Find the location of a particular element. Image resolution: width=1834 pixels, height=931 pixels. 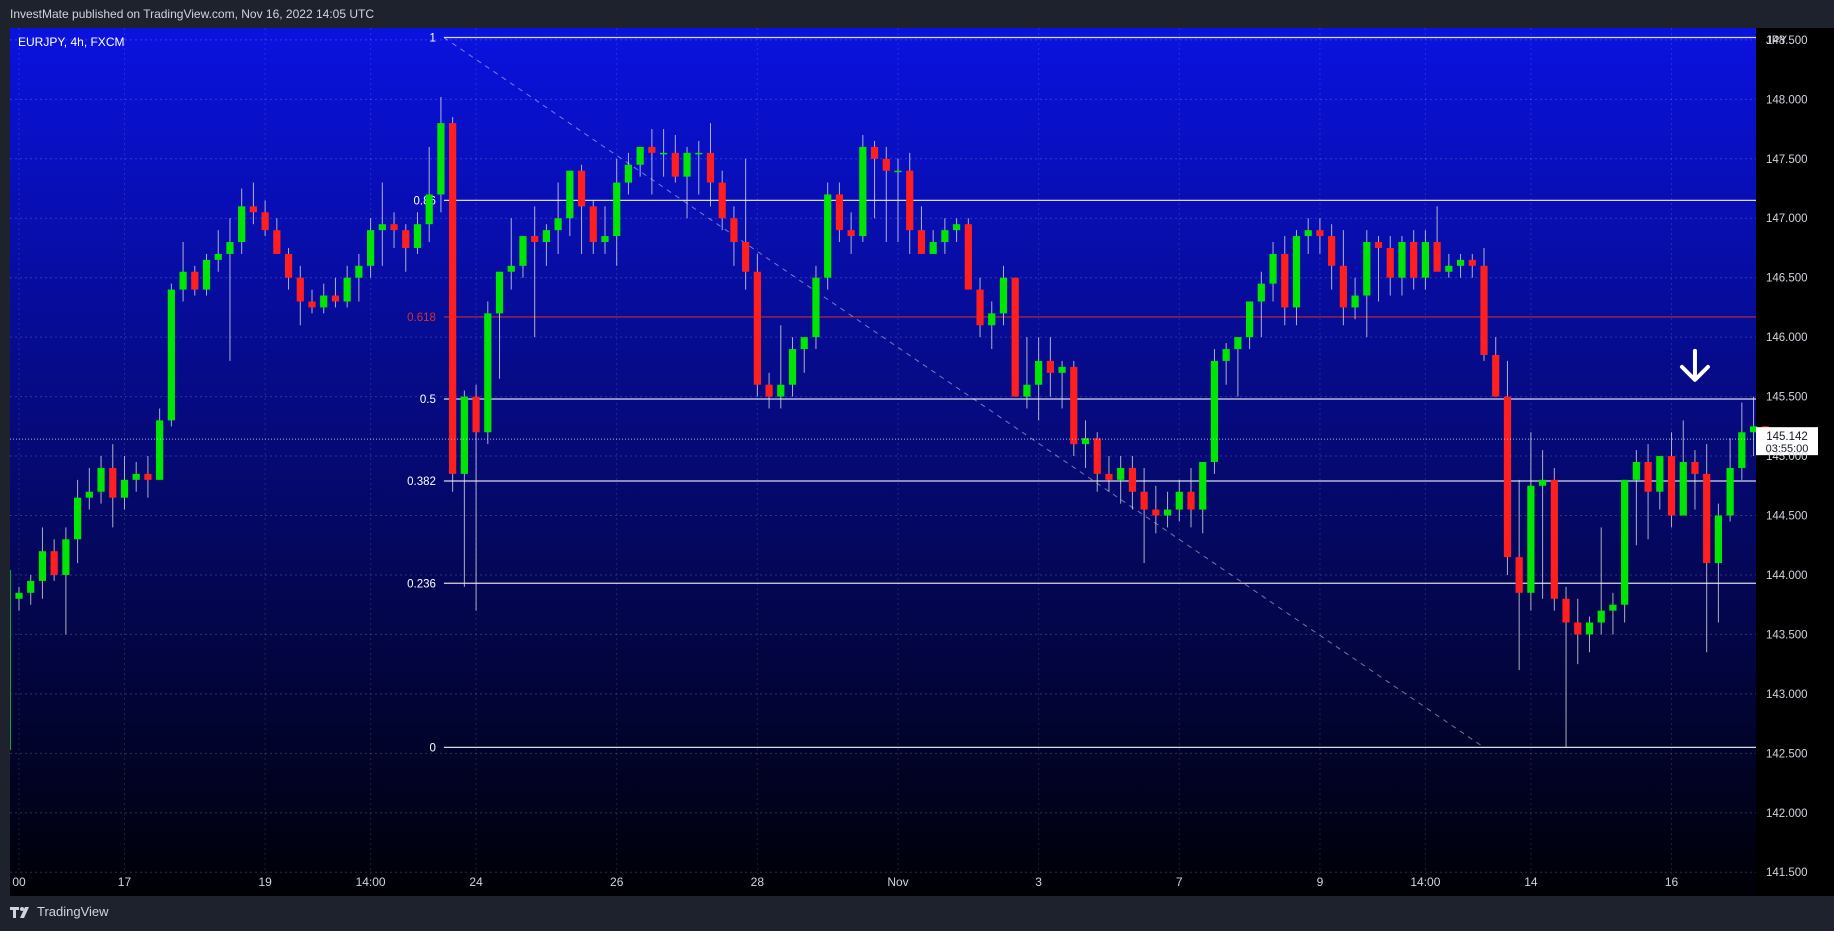

fib-level-label: 0 is located at coordinates (433, 748).